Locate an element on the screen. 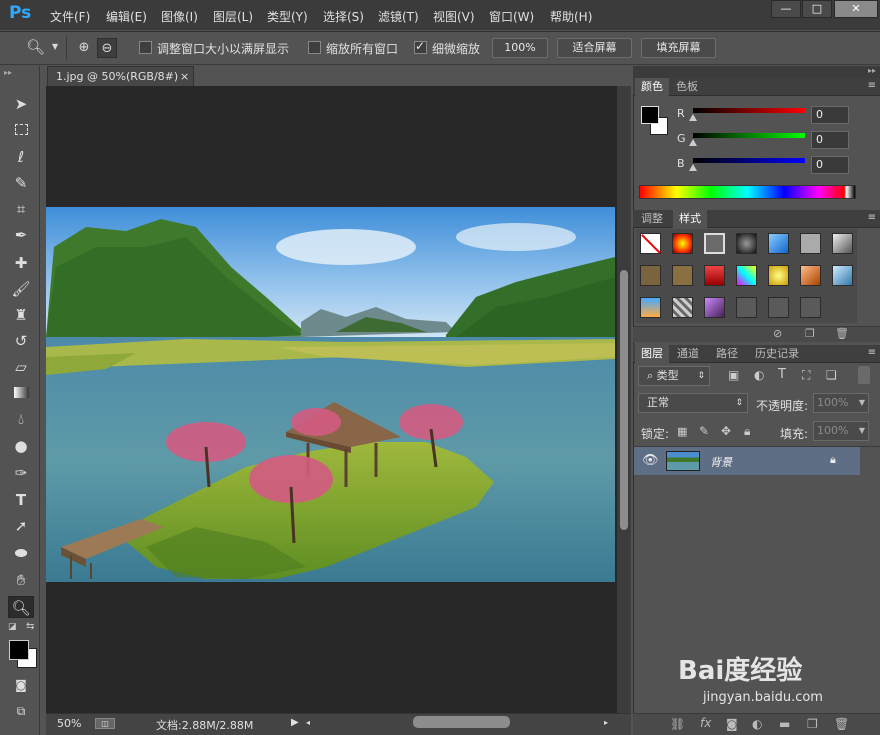  filter-adjust-icon: ◐ is located at coordinates (759, 375).